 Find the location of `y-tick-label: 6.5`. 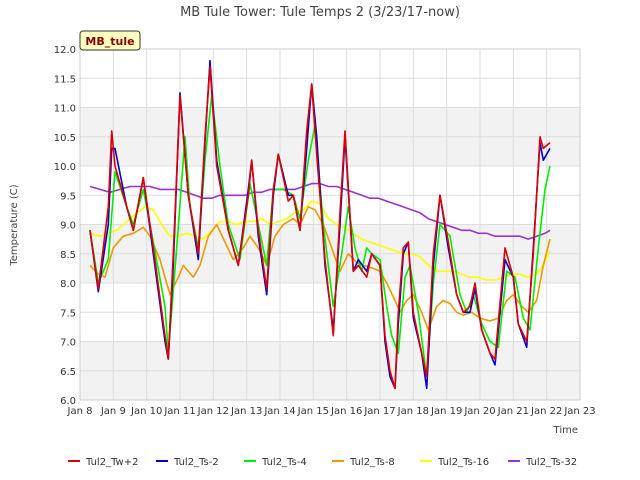

y-tick-label: 6.5 is located at coordinates (68, 372).